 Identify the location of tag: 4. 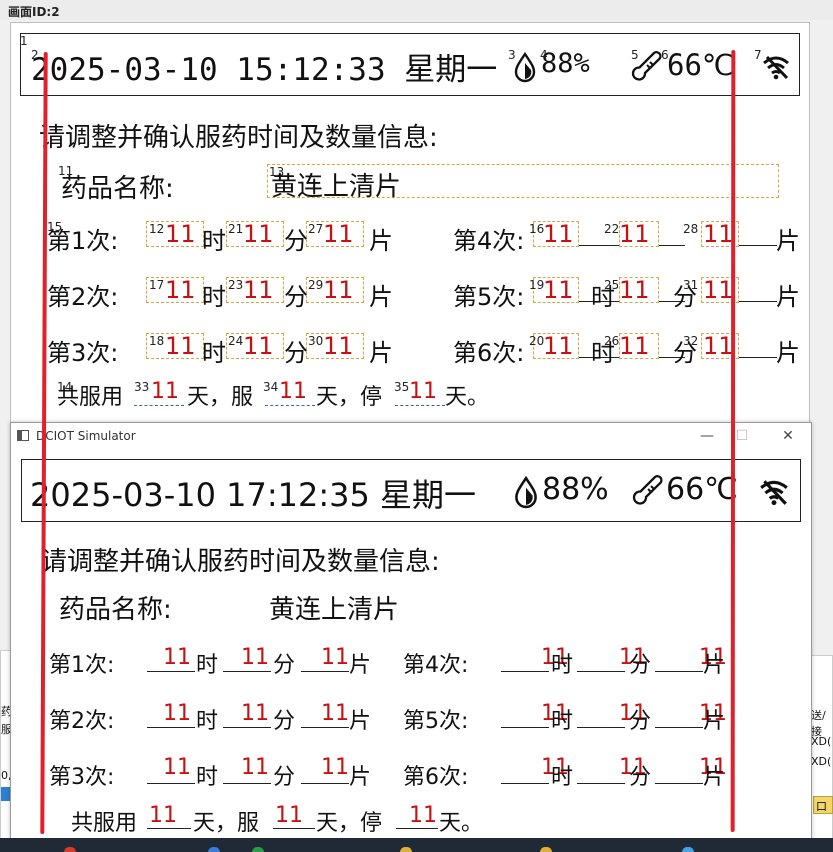
(544, 55).